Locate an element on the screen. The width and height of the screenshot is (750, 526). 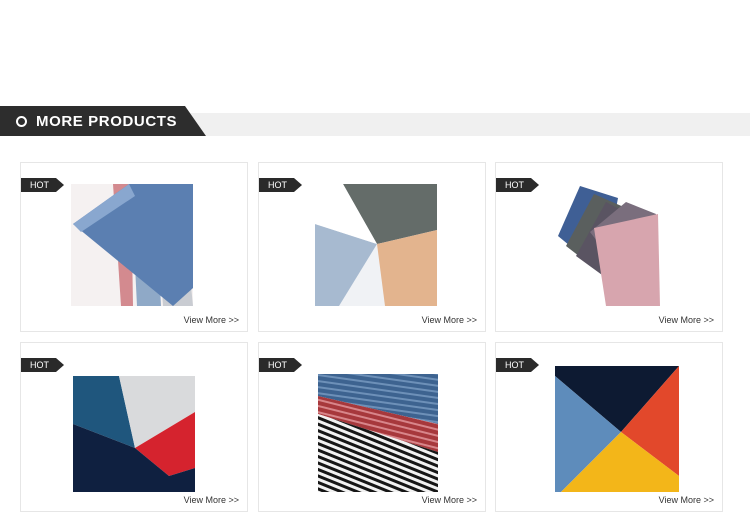
section-title: MORE PRODUCTS is located at coordinates (103, 121).